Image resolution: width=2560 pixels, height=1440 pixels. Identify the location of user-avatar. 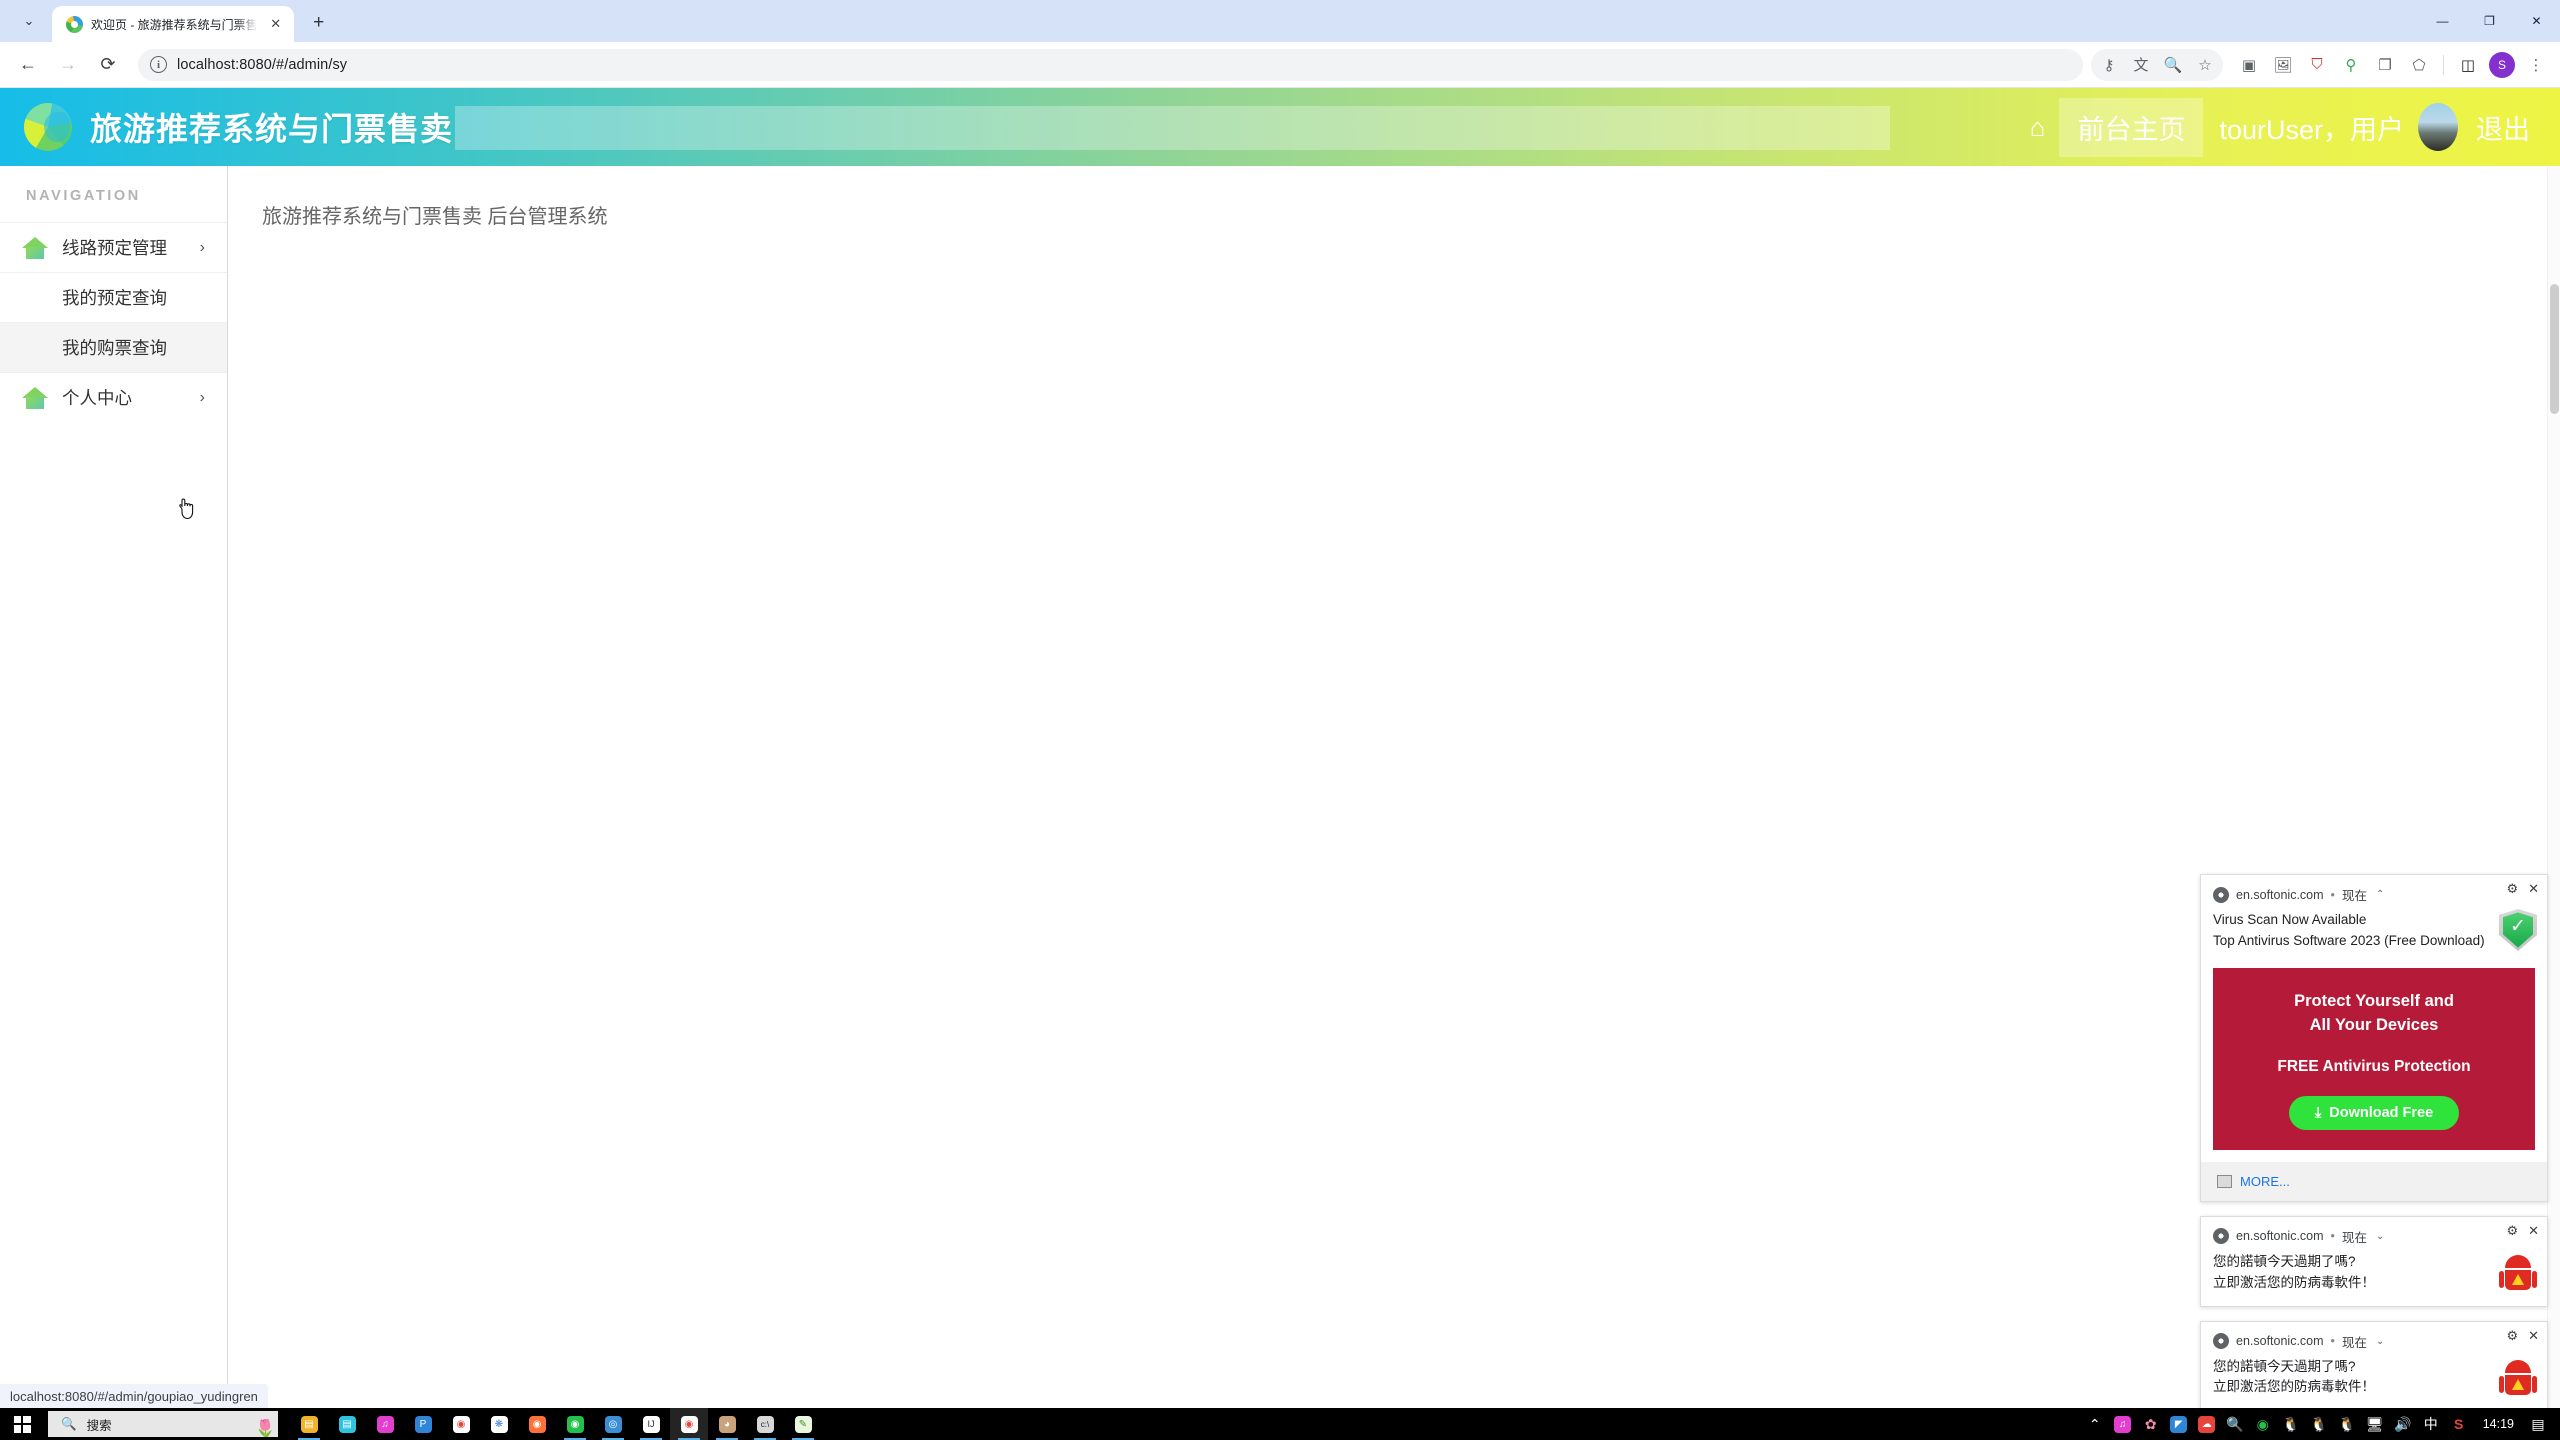
(2438, 127).